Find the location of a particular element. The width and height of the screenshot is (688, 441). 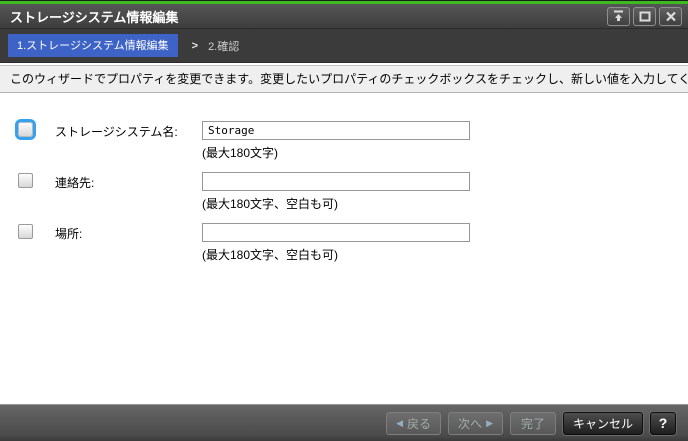

location-row: 場所: (最大180文字、空白も可) is located at coordinates (353, 243).